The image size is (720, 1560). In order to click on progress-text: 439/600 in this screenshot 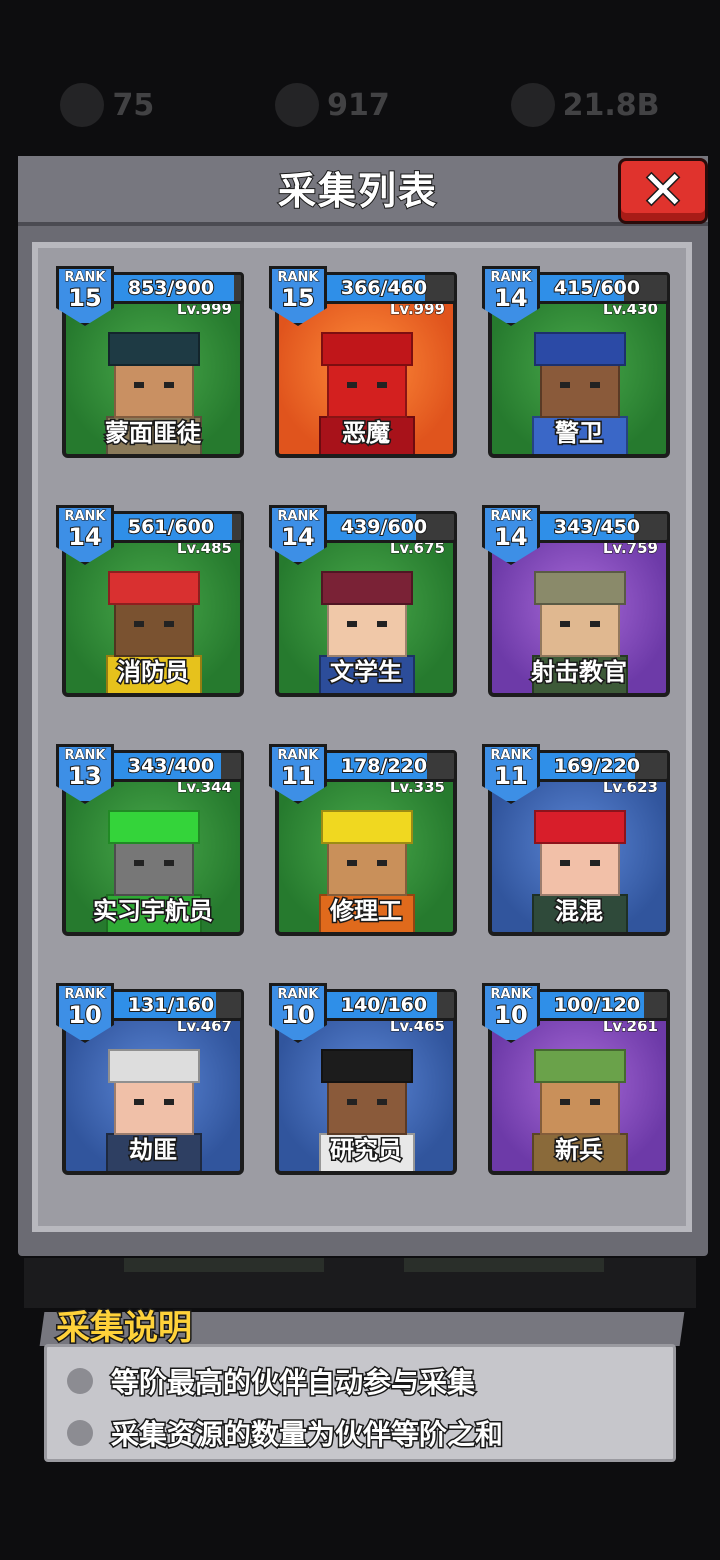, I will do `click(384, 527)`.